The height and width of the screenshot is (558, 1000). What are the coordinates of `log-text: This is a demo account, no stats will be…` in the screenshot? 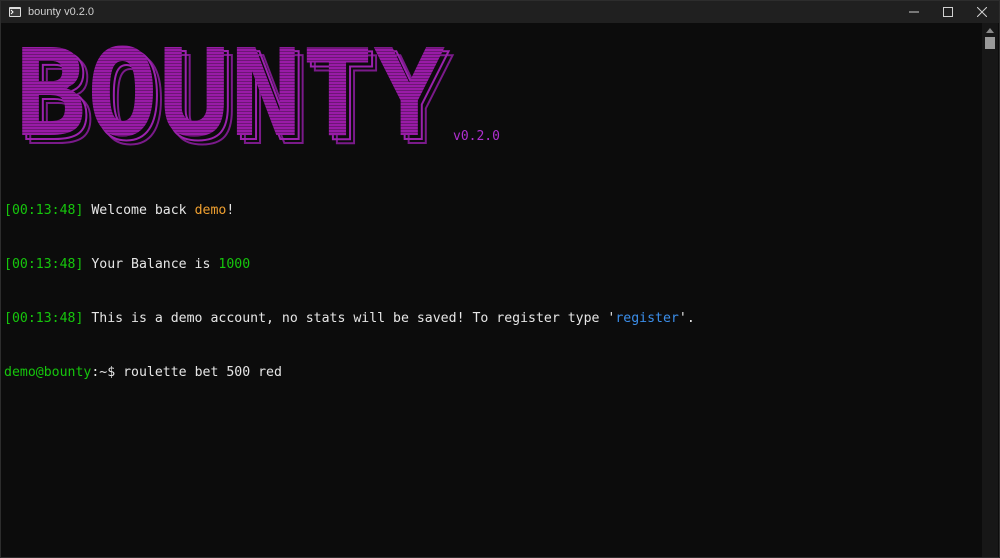 It's located at (349, 318).